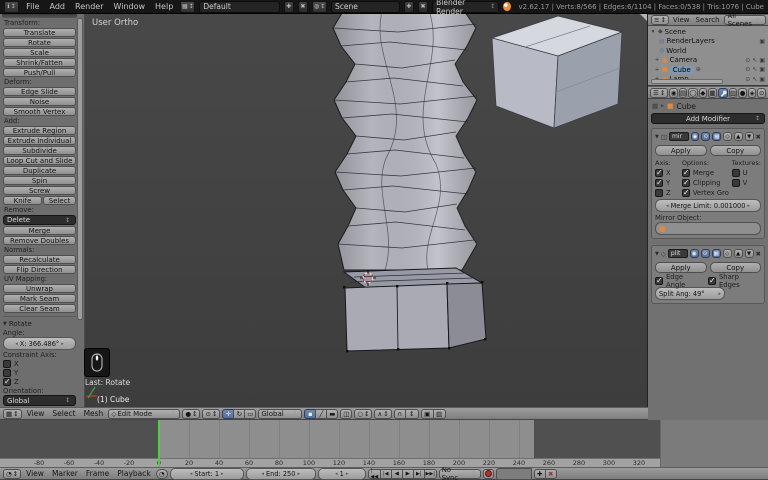 The image size is (768, 480). I want to click on modifier-render-toggle: ◉, so click(695, 136).